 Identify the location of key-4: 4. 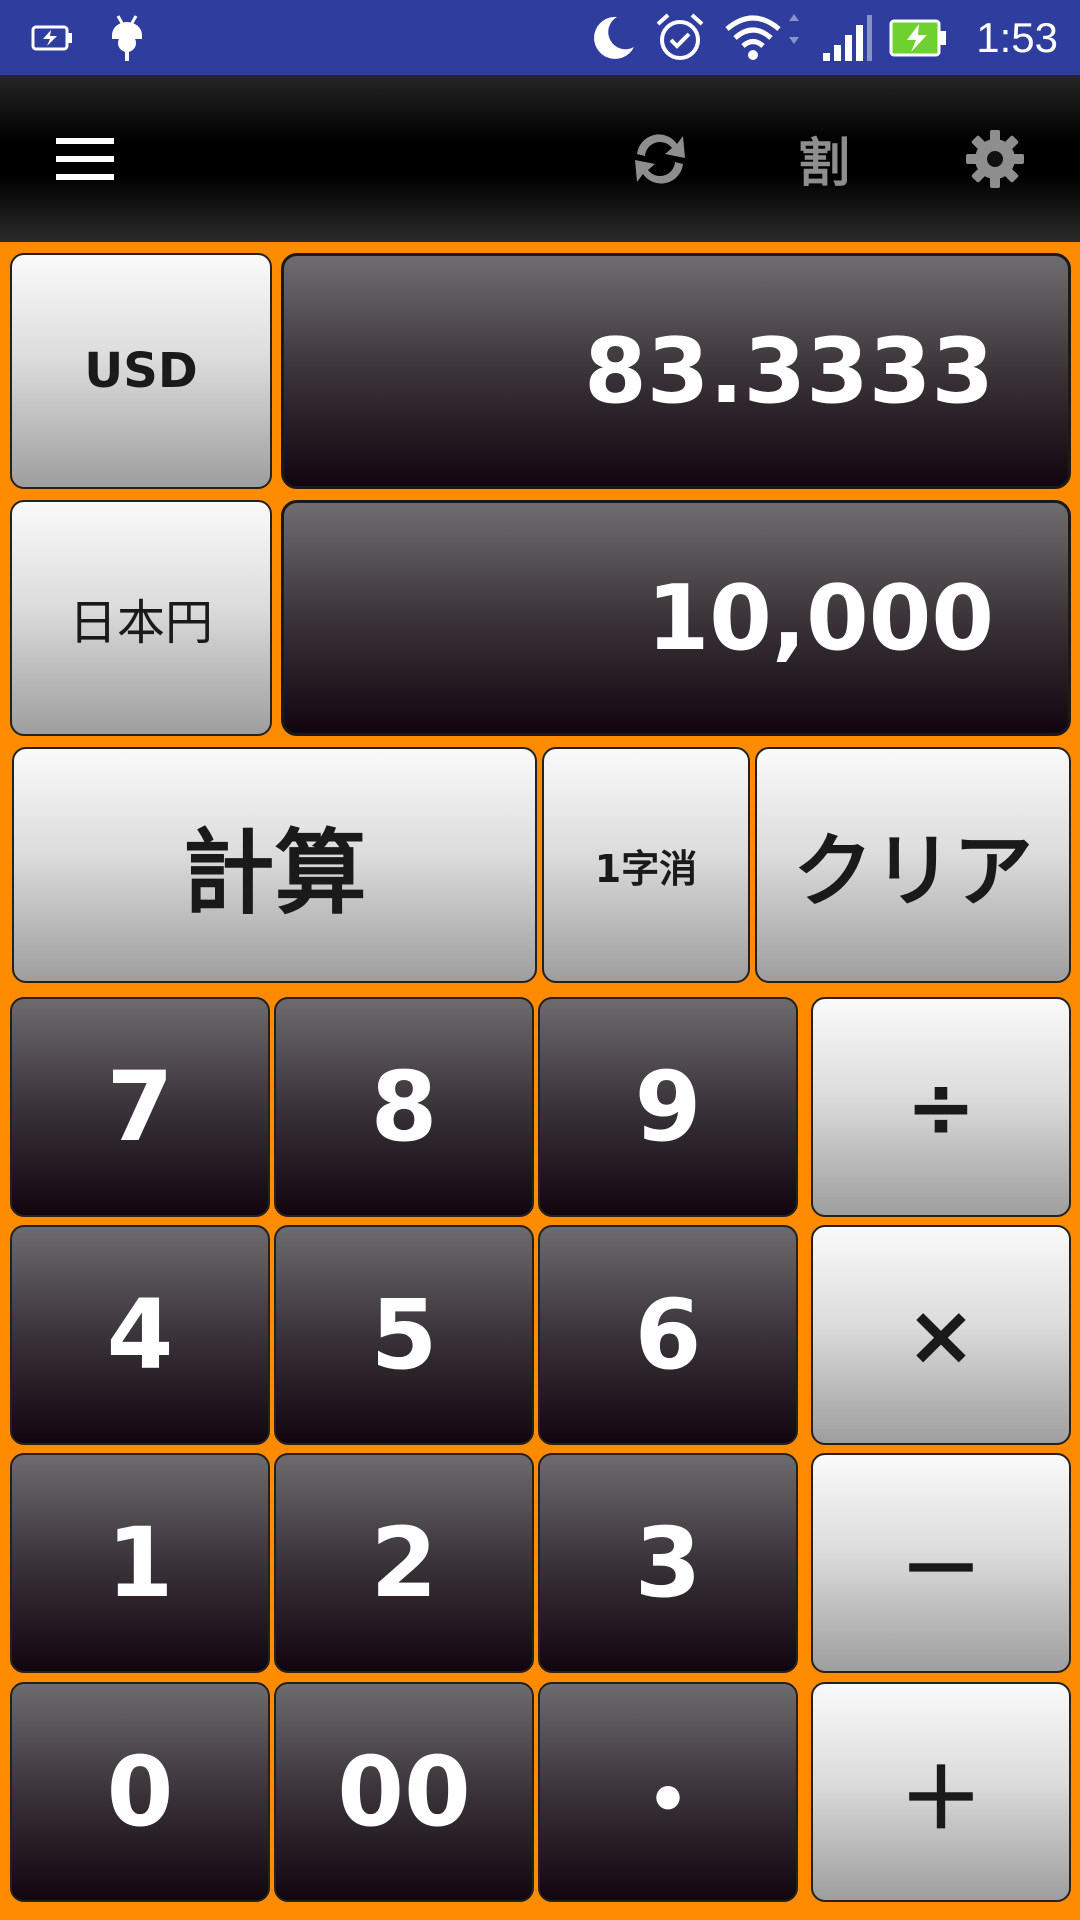
(140, 1335).